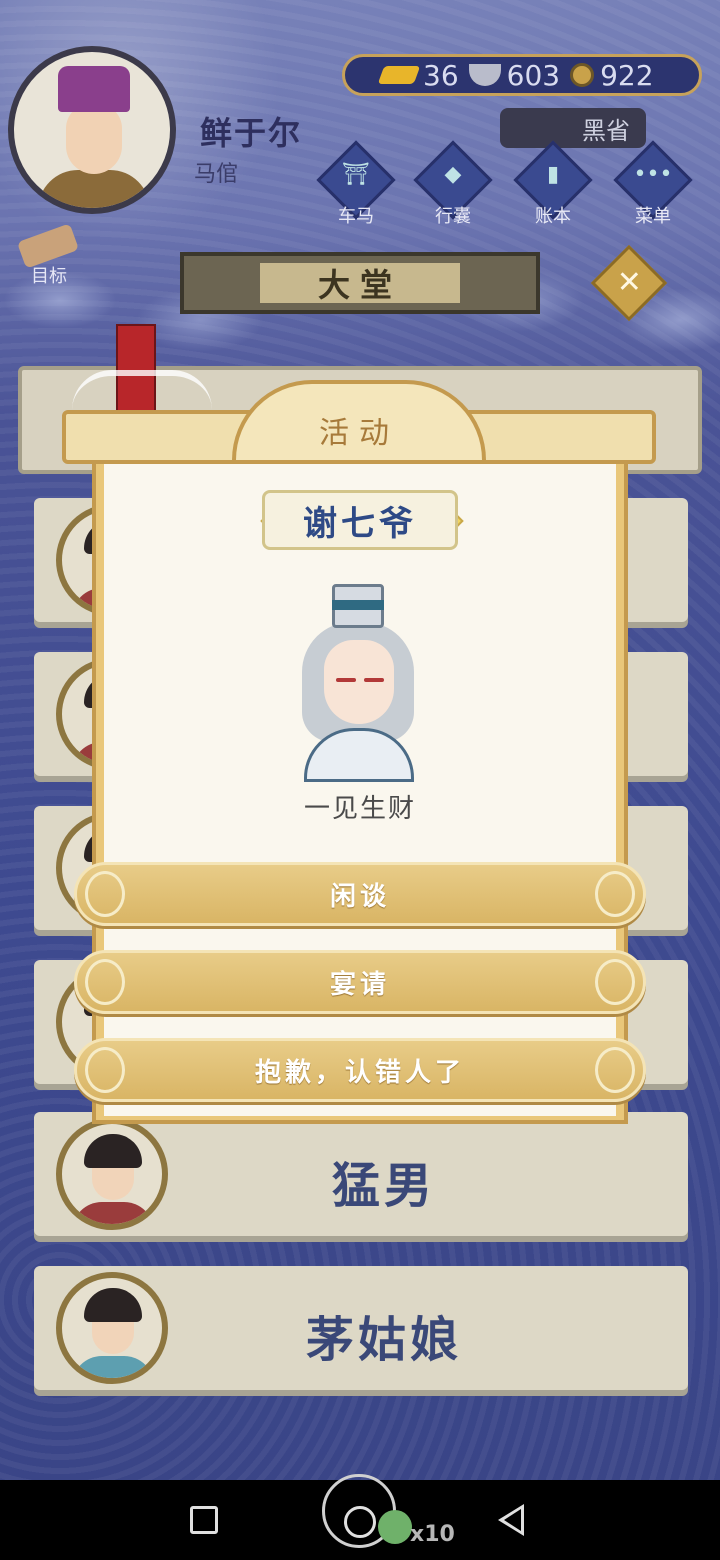 The width and height of the screenshot is (720, 1560). Describe the element at coordinates (441, 75) in the screenshot. I see `gold-amount: 36` at that location.